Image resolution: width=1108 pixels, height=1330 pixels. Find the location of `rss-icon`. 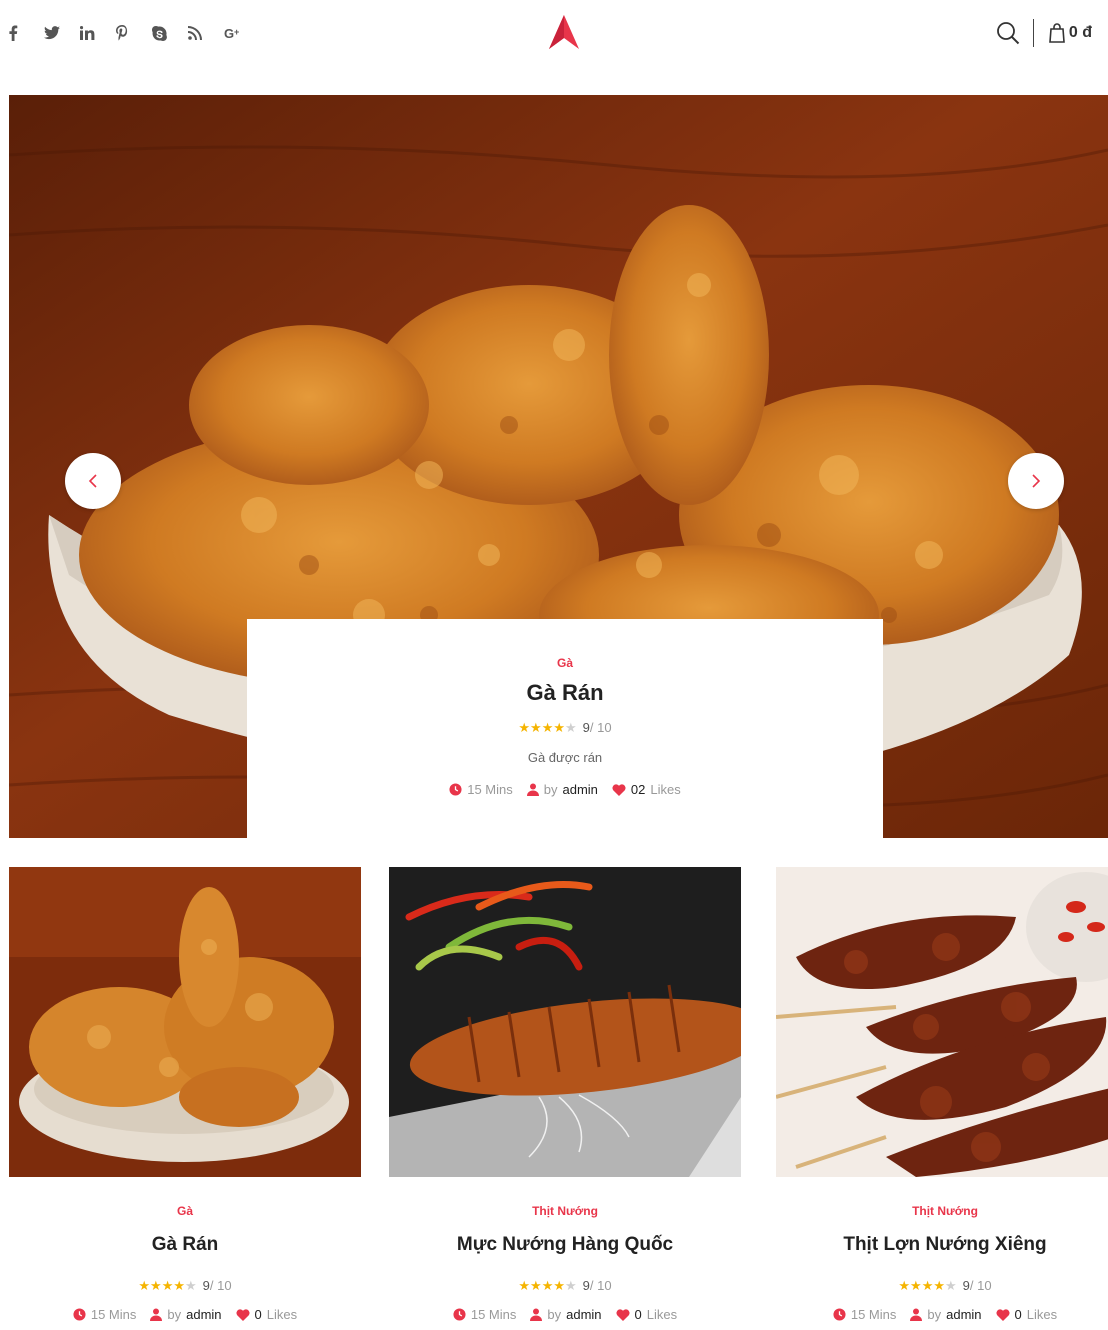

rss-icon is located at coordinates (206, 33).